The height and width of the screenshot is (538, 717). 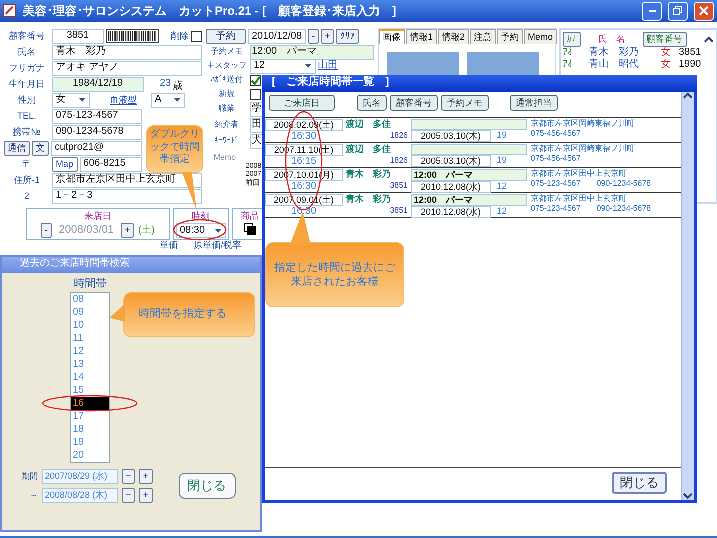 What do you see at coordinates (510, 36) in the screenshot?
I see `tab: 予約` at bounding box center [510, 36].